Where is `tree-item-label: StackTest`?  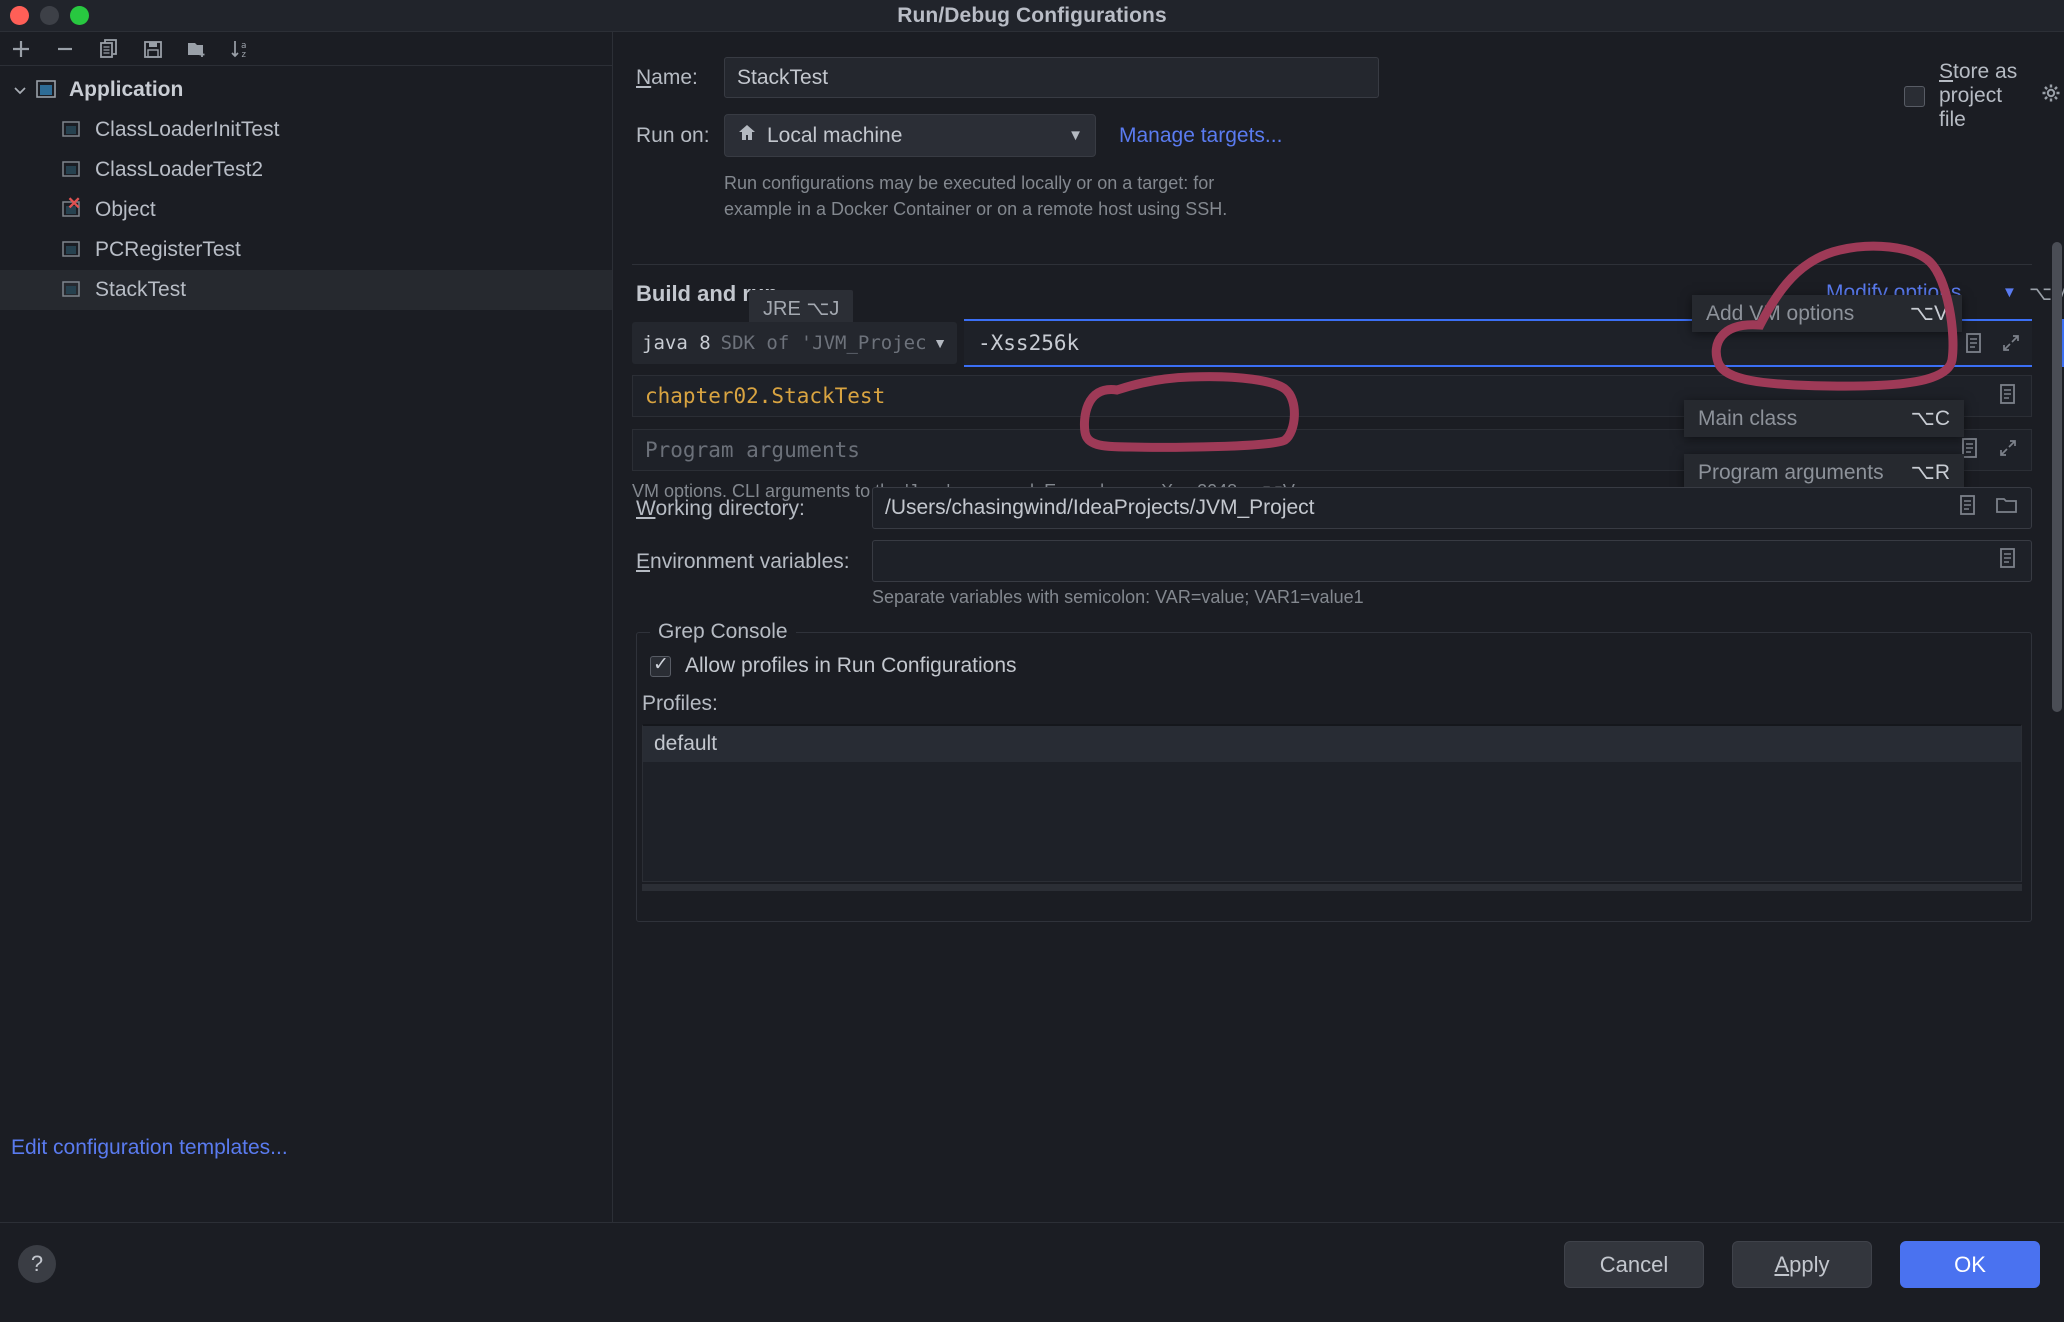
tree-item-label: StackTest is located at coordinates (141, 289).